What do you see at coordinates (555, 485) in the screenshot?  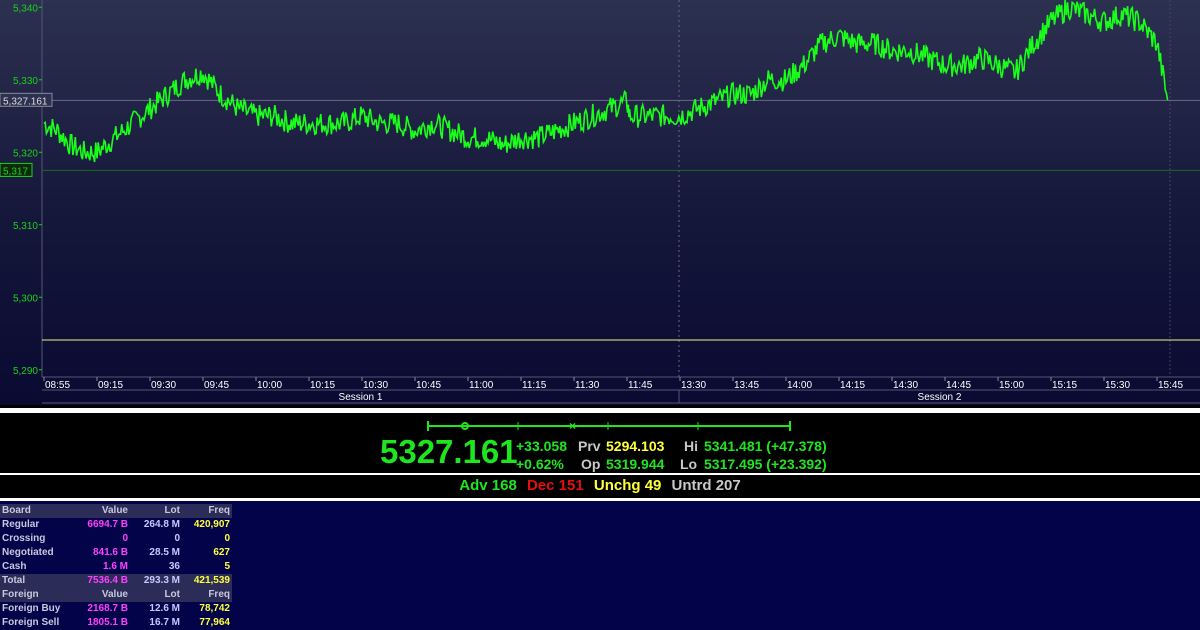 I see `declines: Dec 151` at bounding box center [555, 485].